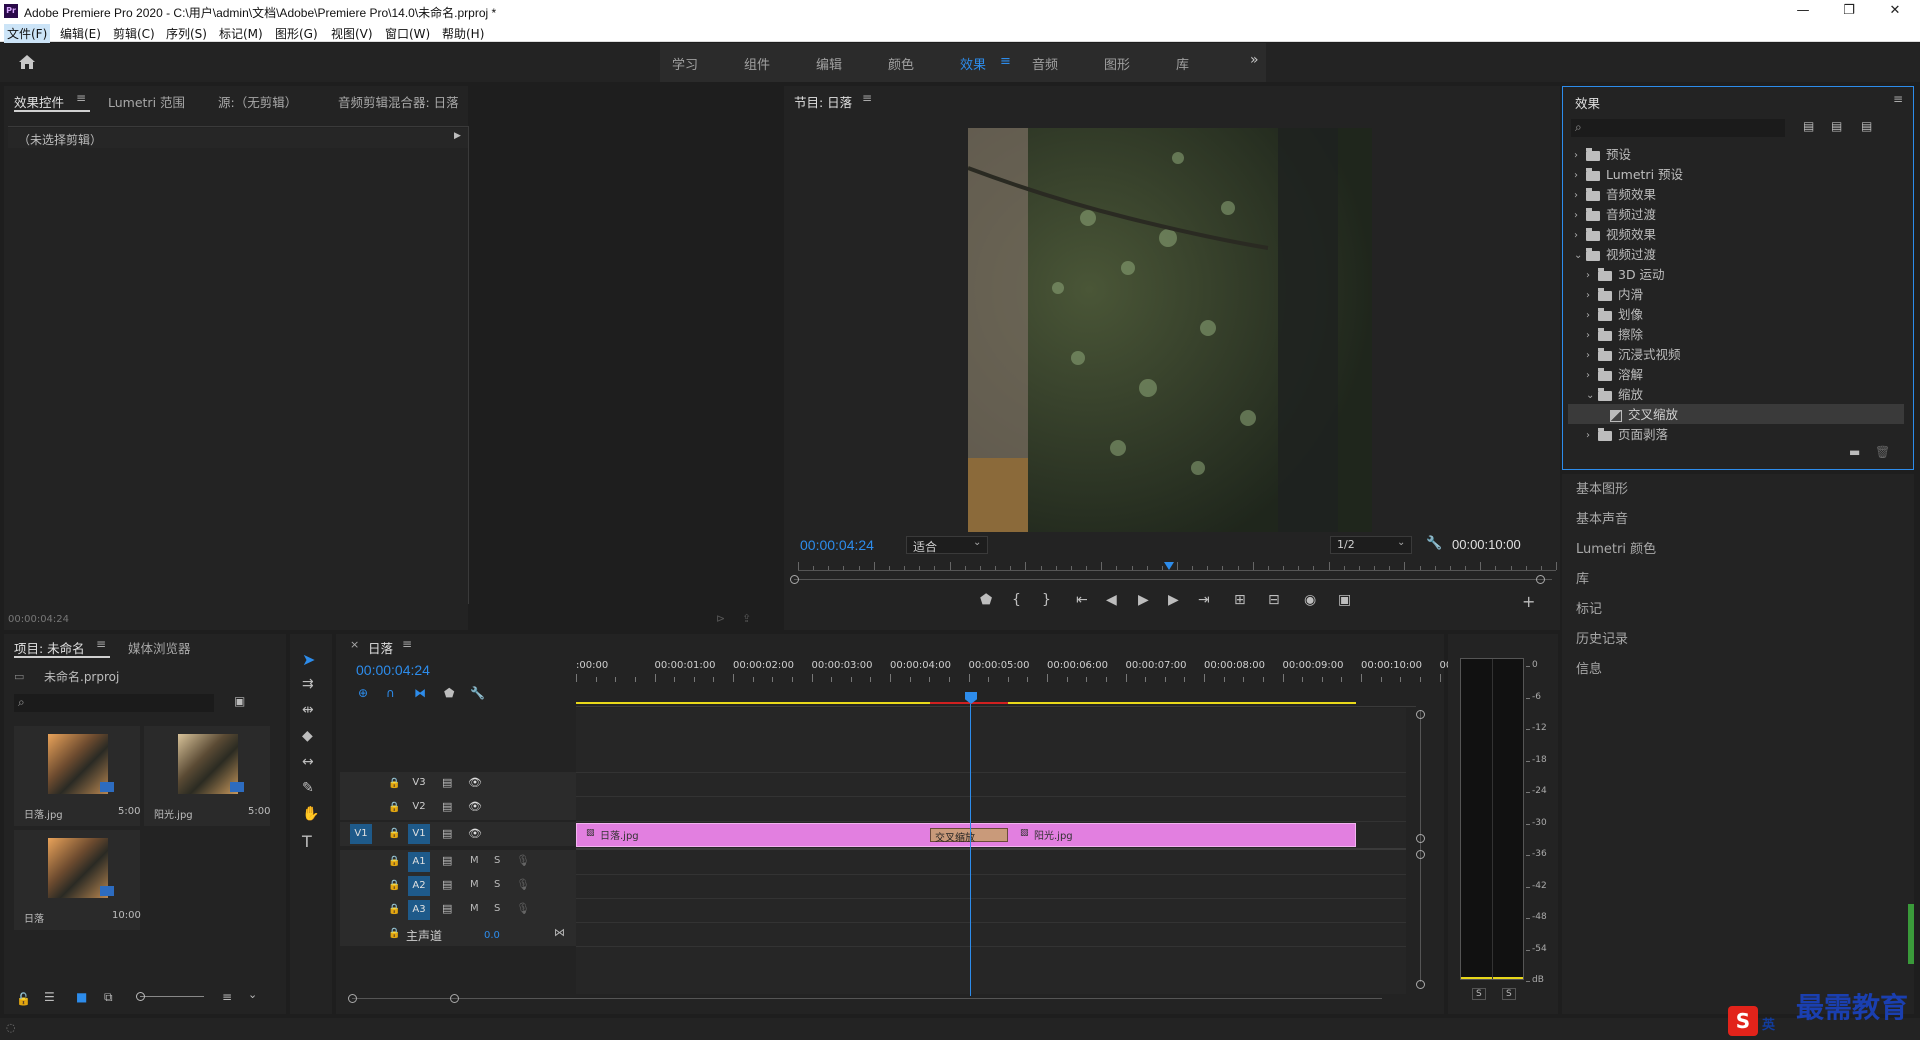 Image resolution: width=1920 pixels, height=1040 pixels. What do you see at coordinates (419, 782) in the screenshot?
I see `track-label-v3: V3` at bounding box center [419, 782].